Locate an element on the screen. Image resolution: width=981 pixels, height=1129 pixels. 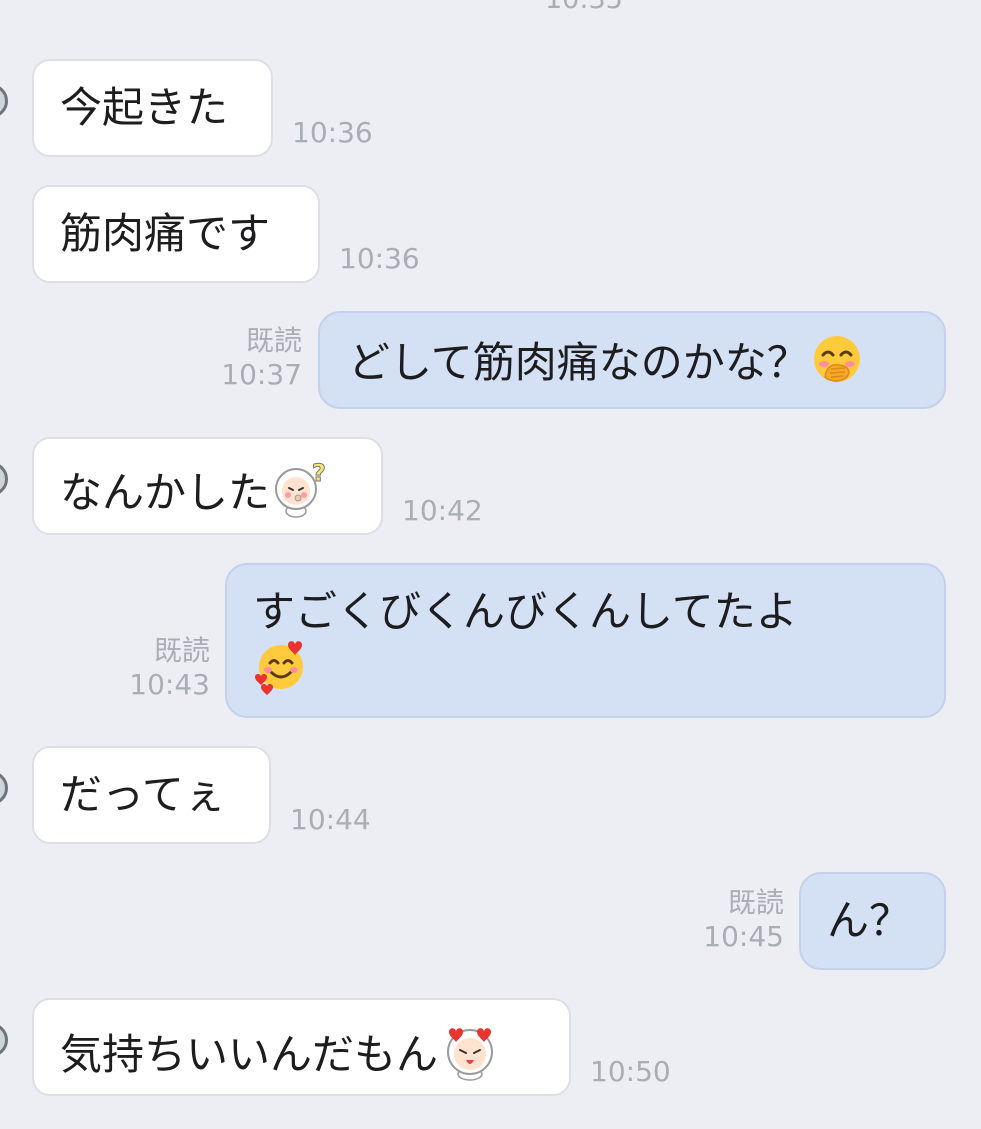
message-text: 筋肉痛です is located at coordinates (165, 233).